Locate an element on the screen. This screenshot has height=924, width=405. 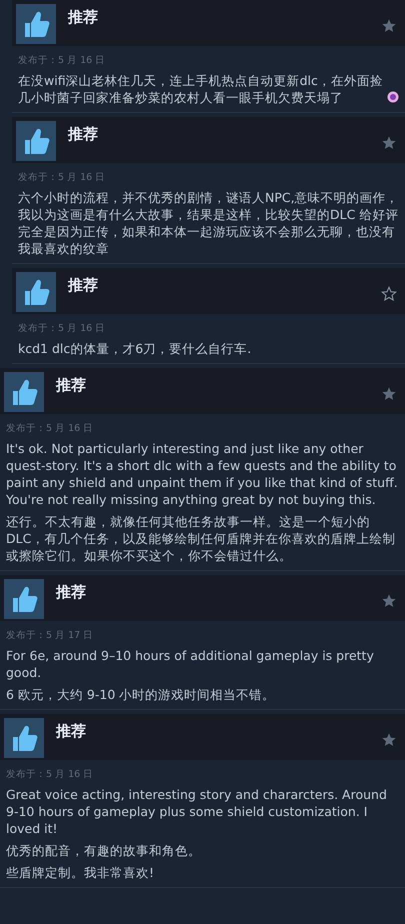
review-text: 还行。不太有趣，就像任何其他任务故事一样。这是一个短小的DLC，有几个任务，以及能够绘制任何盾牌并在你喜欢的盾牌上绘制或擦除它们。如果你不买这个，你不会错过什么。 is located at coordinates (201, 538).